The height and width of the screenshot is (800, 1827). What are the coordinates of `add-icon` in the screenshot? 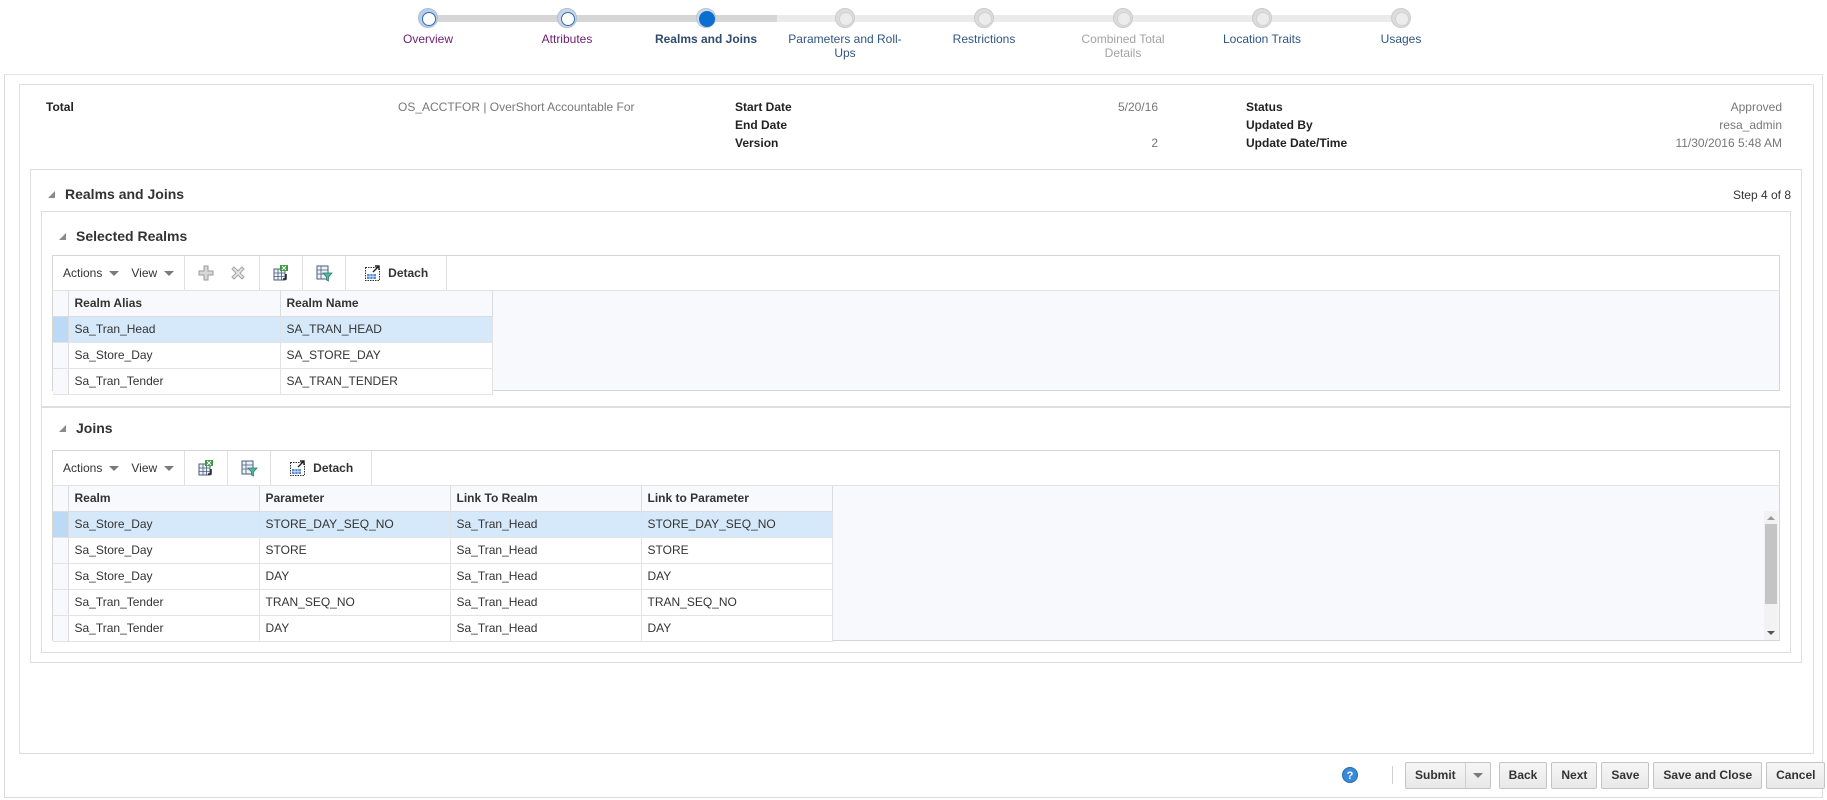 It's located at (206, 273).